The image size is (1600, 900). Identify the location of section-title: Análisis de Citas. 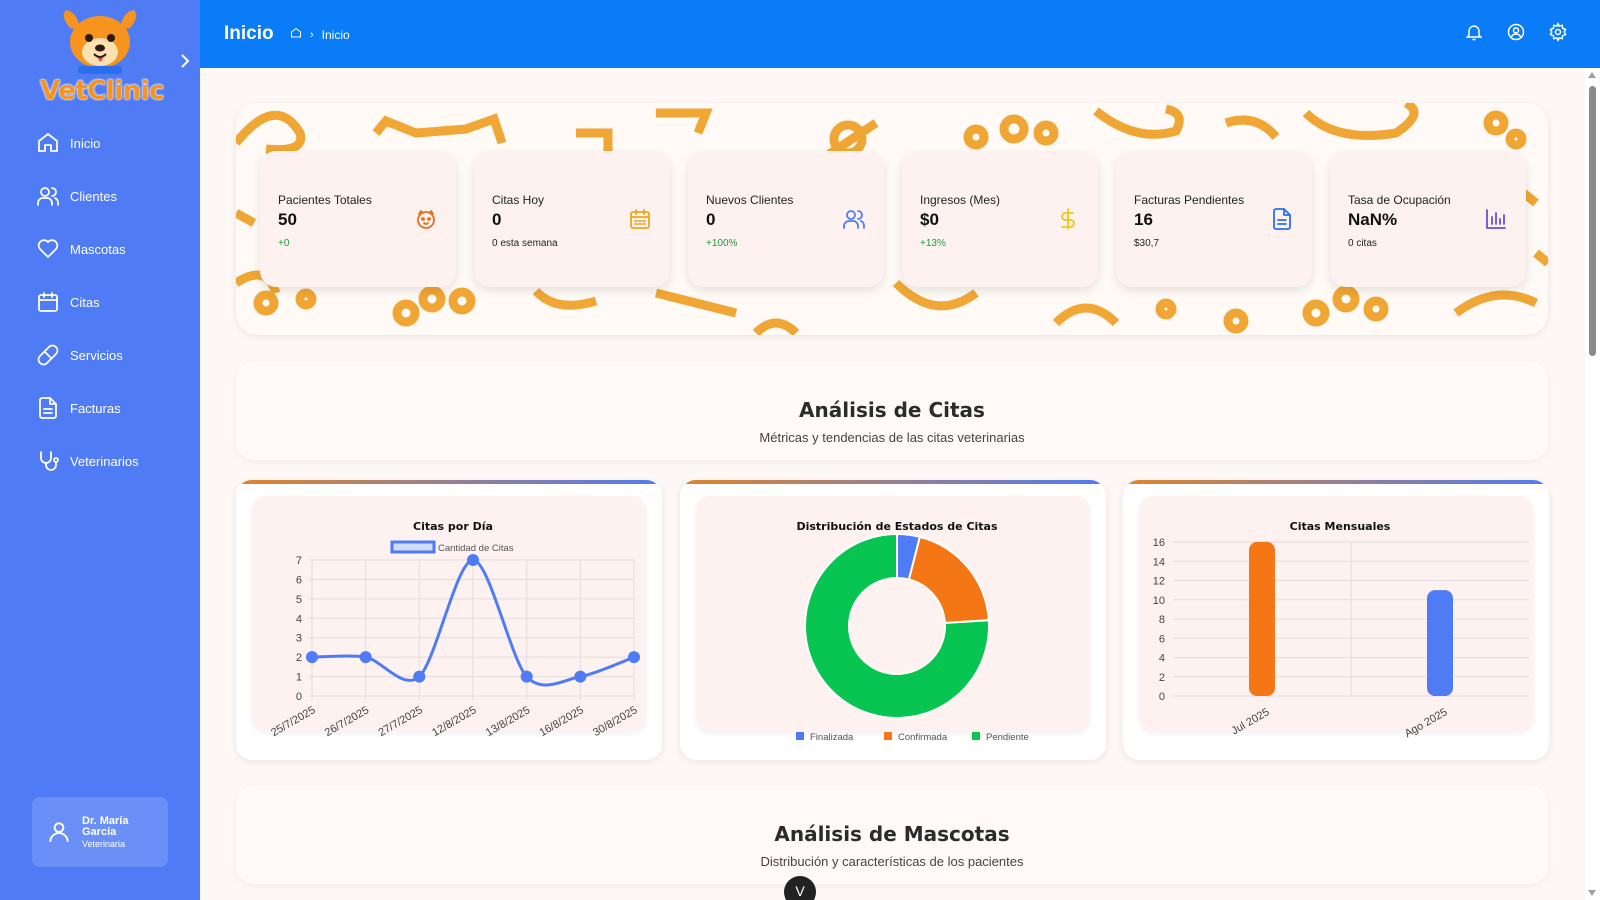
(892, 410).